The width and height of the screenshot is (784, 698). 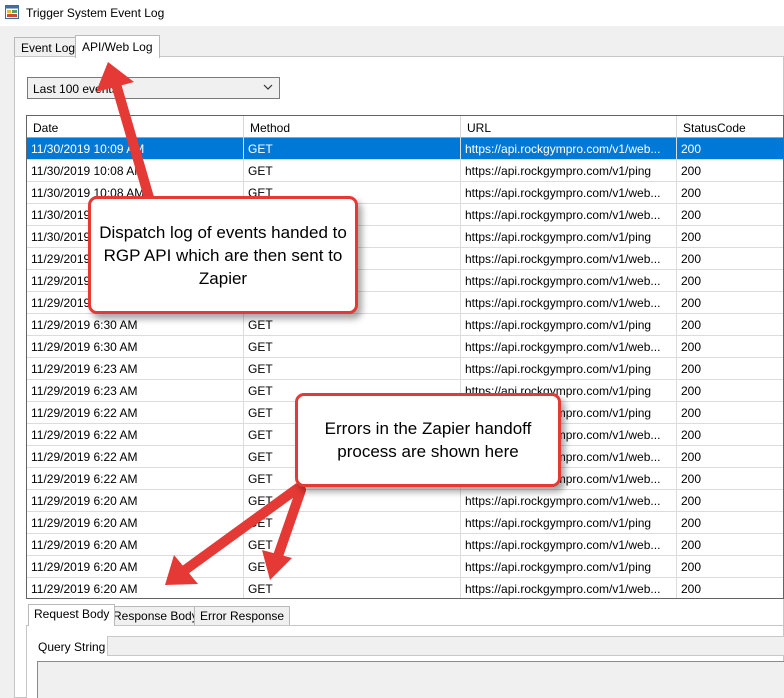 What do you see at coordinates (117, 46) in the screenshot?
I see `tab-api-web-log: API/Web Log` at bounding box center [117, 46].